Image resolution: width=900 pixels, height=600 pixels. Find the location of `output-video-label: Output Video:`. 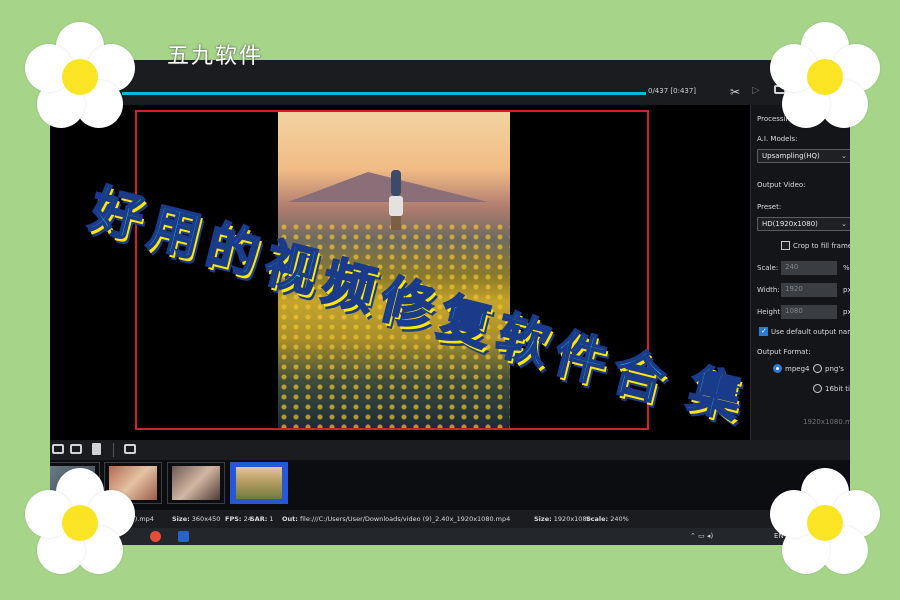

output-video-label: Output Video: is located at coordinates (781, 185).